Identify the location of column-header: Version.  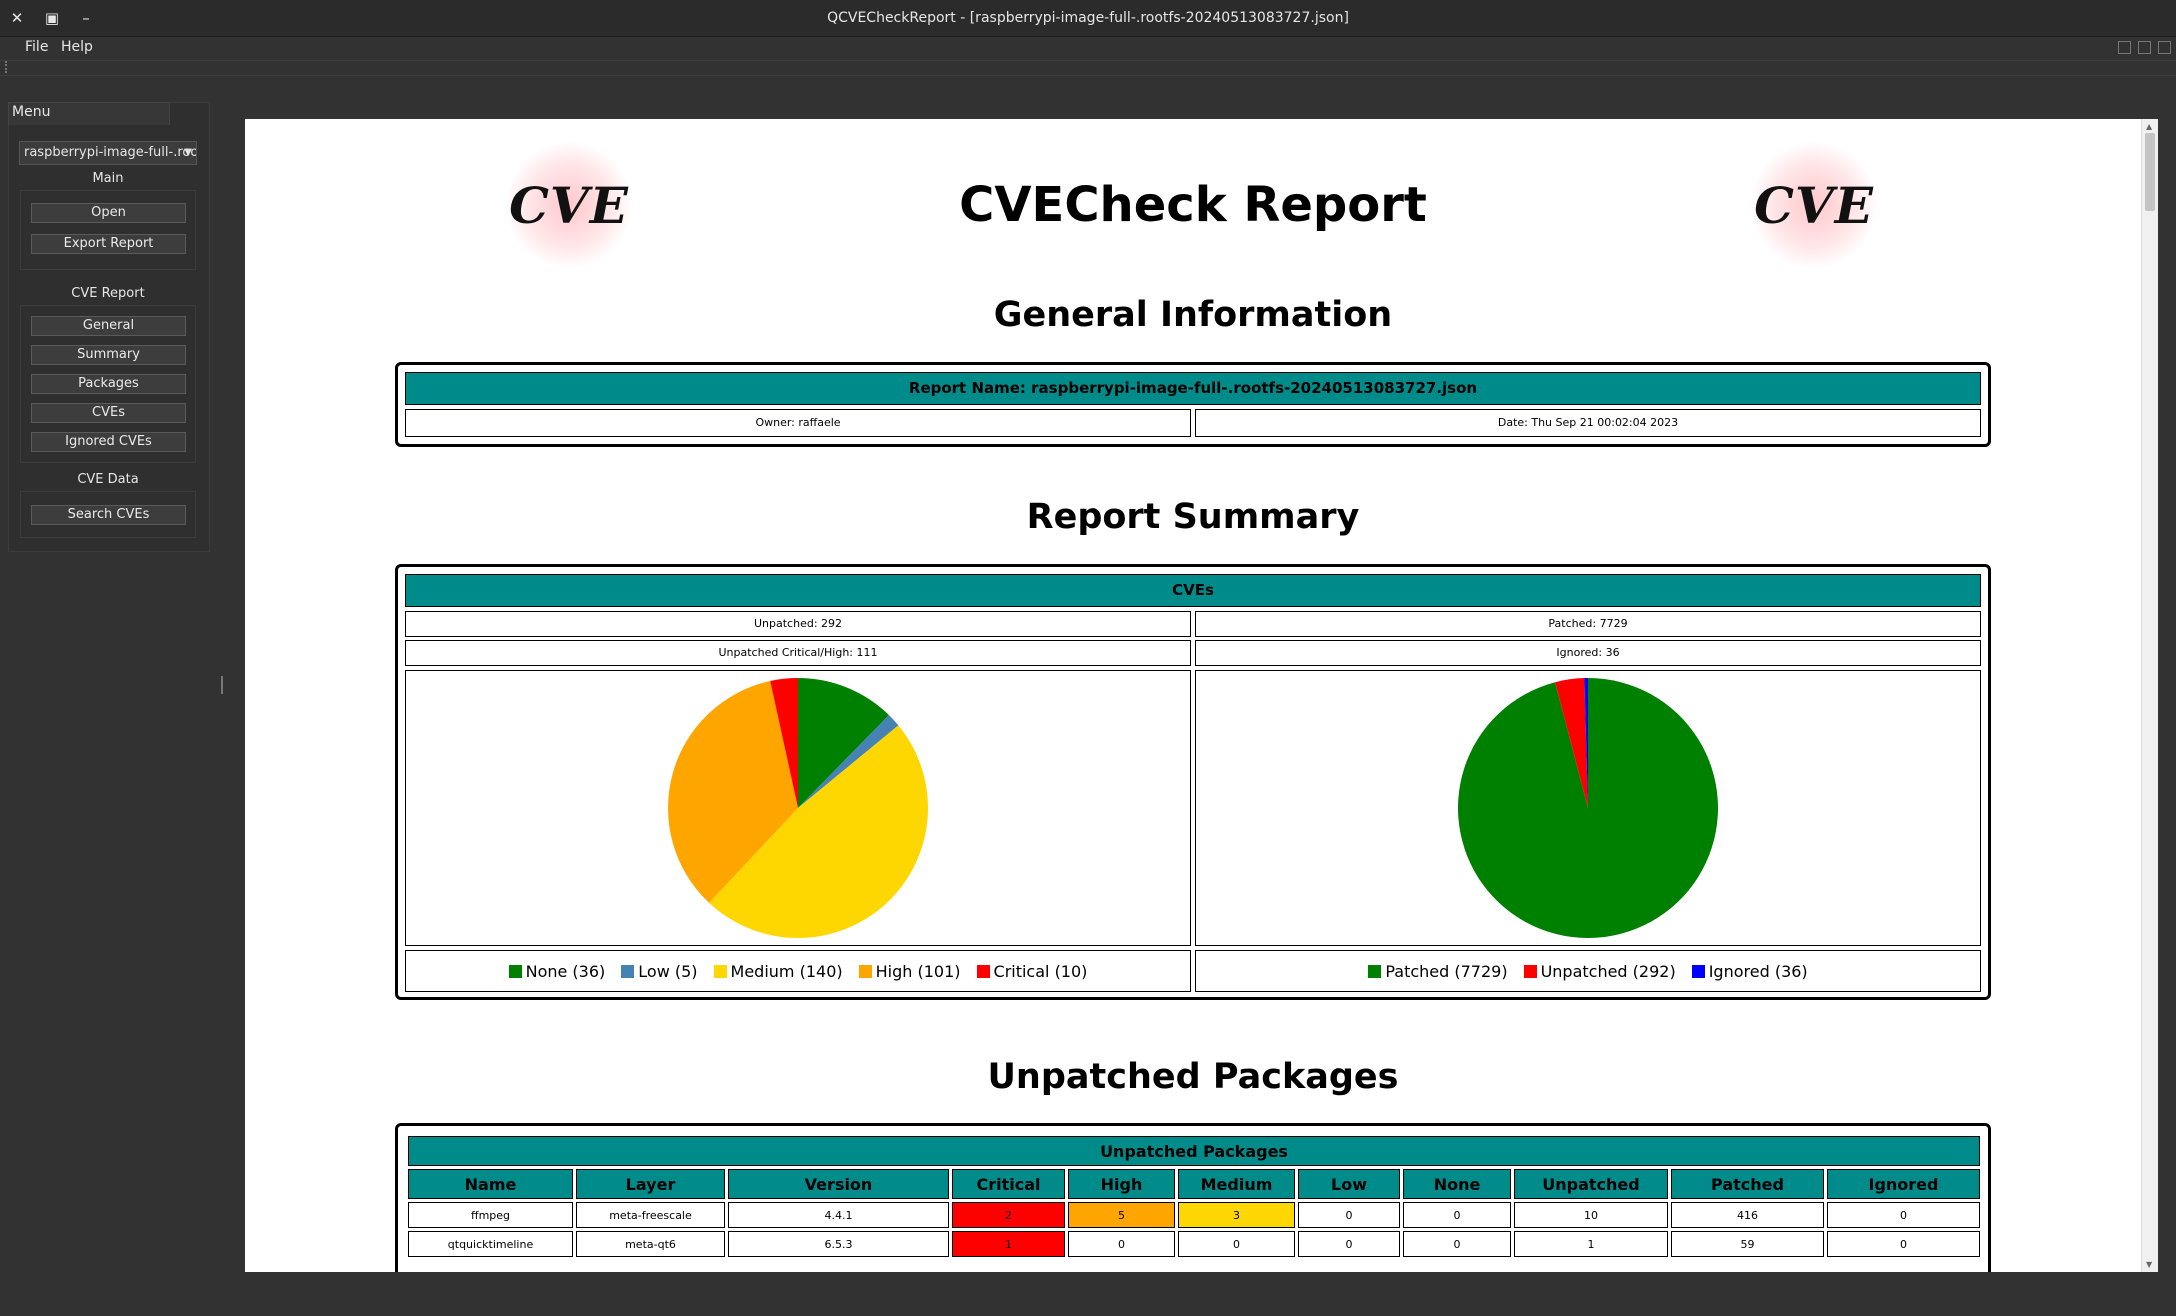
(838, 1184).